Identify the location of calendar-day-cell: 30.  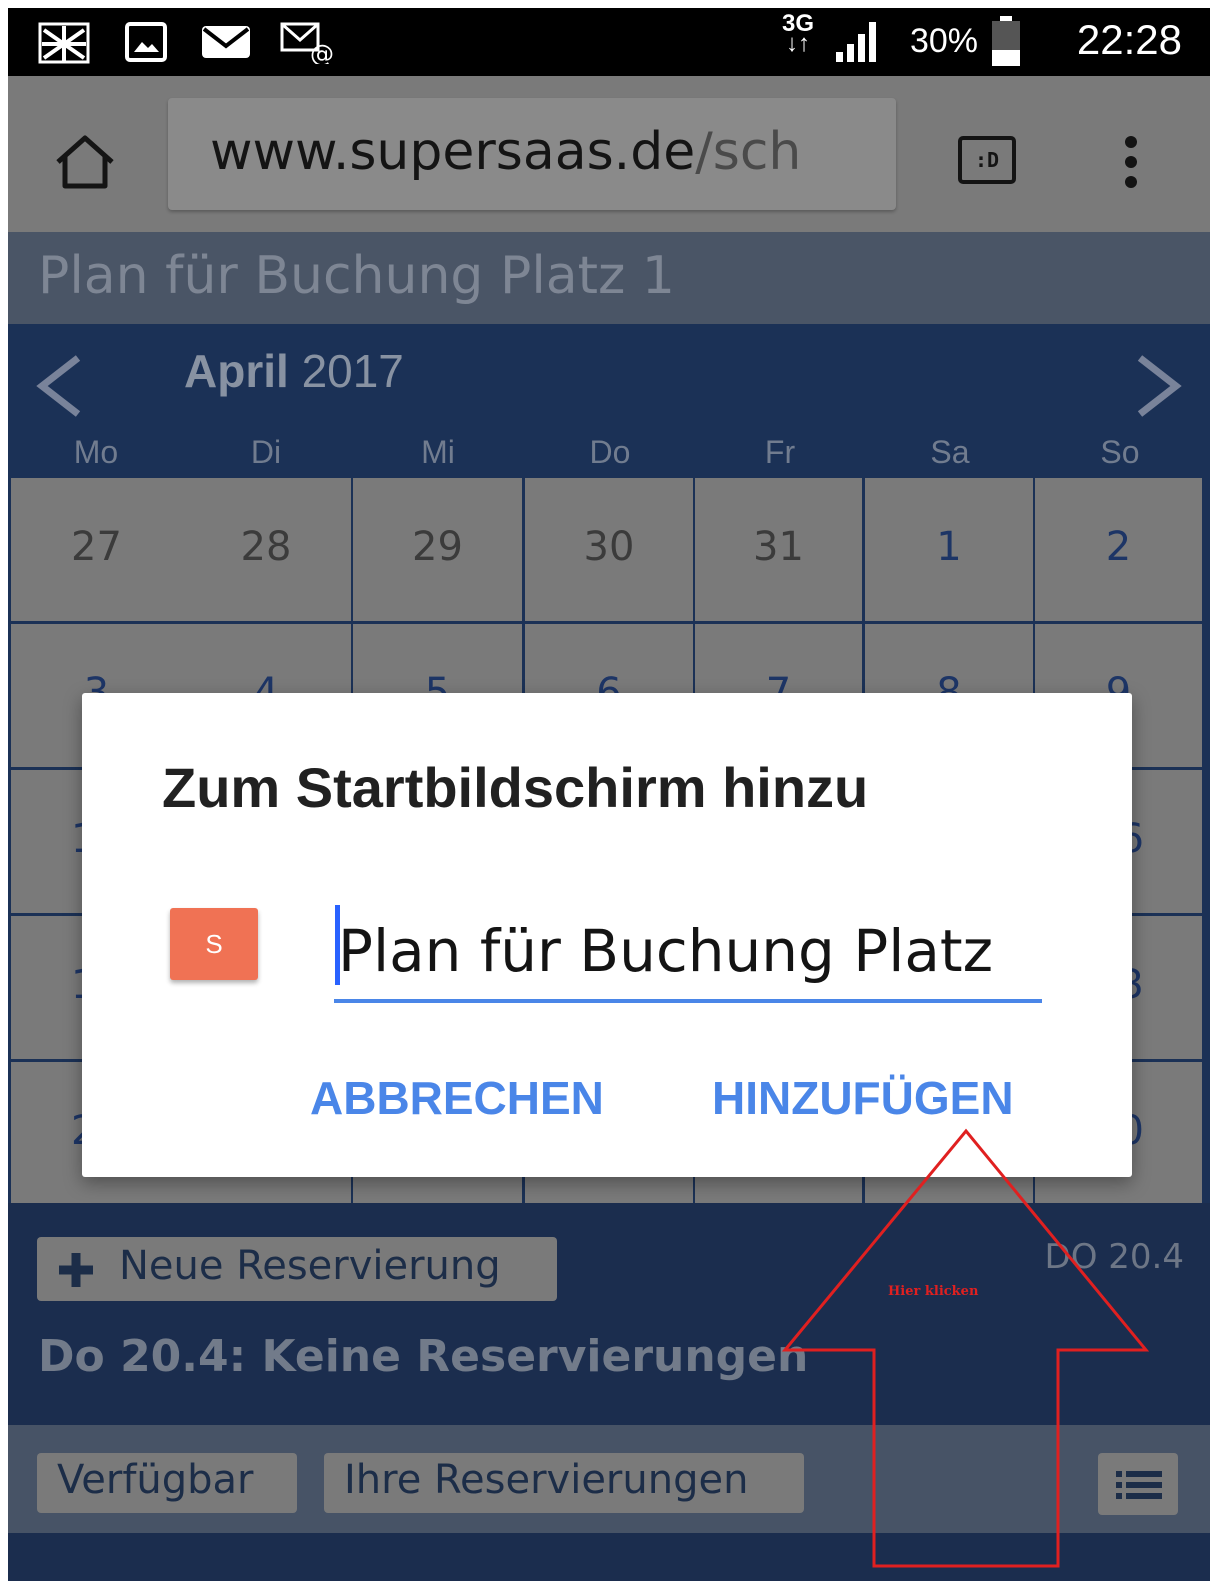
(609, 549).